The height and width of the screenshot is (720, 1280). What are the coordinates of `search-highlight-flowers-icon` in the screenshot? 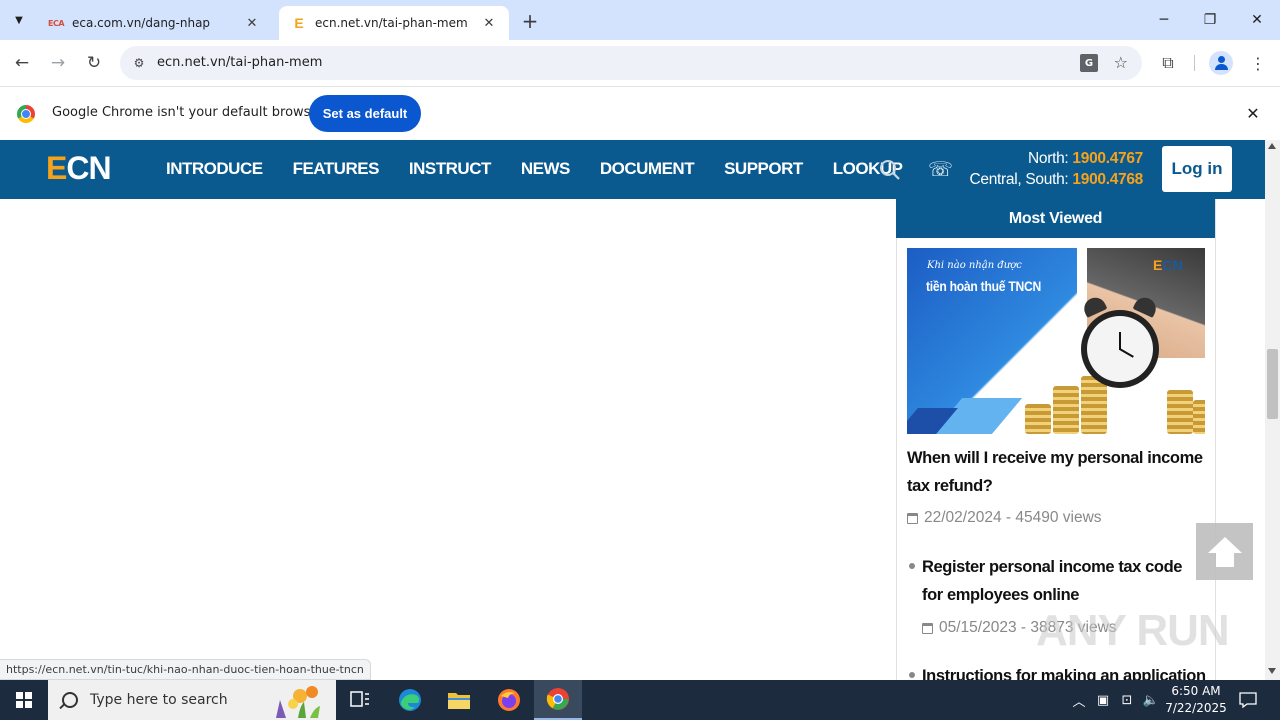 It's located at (298, 702).